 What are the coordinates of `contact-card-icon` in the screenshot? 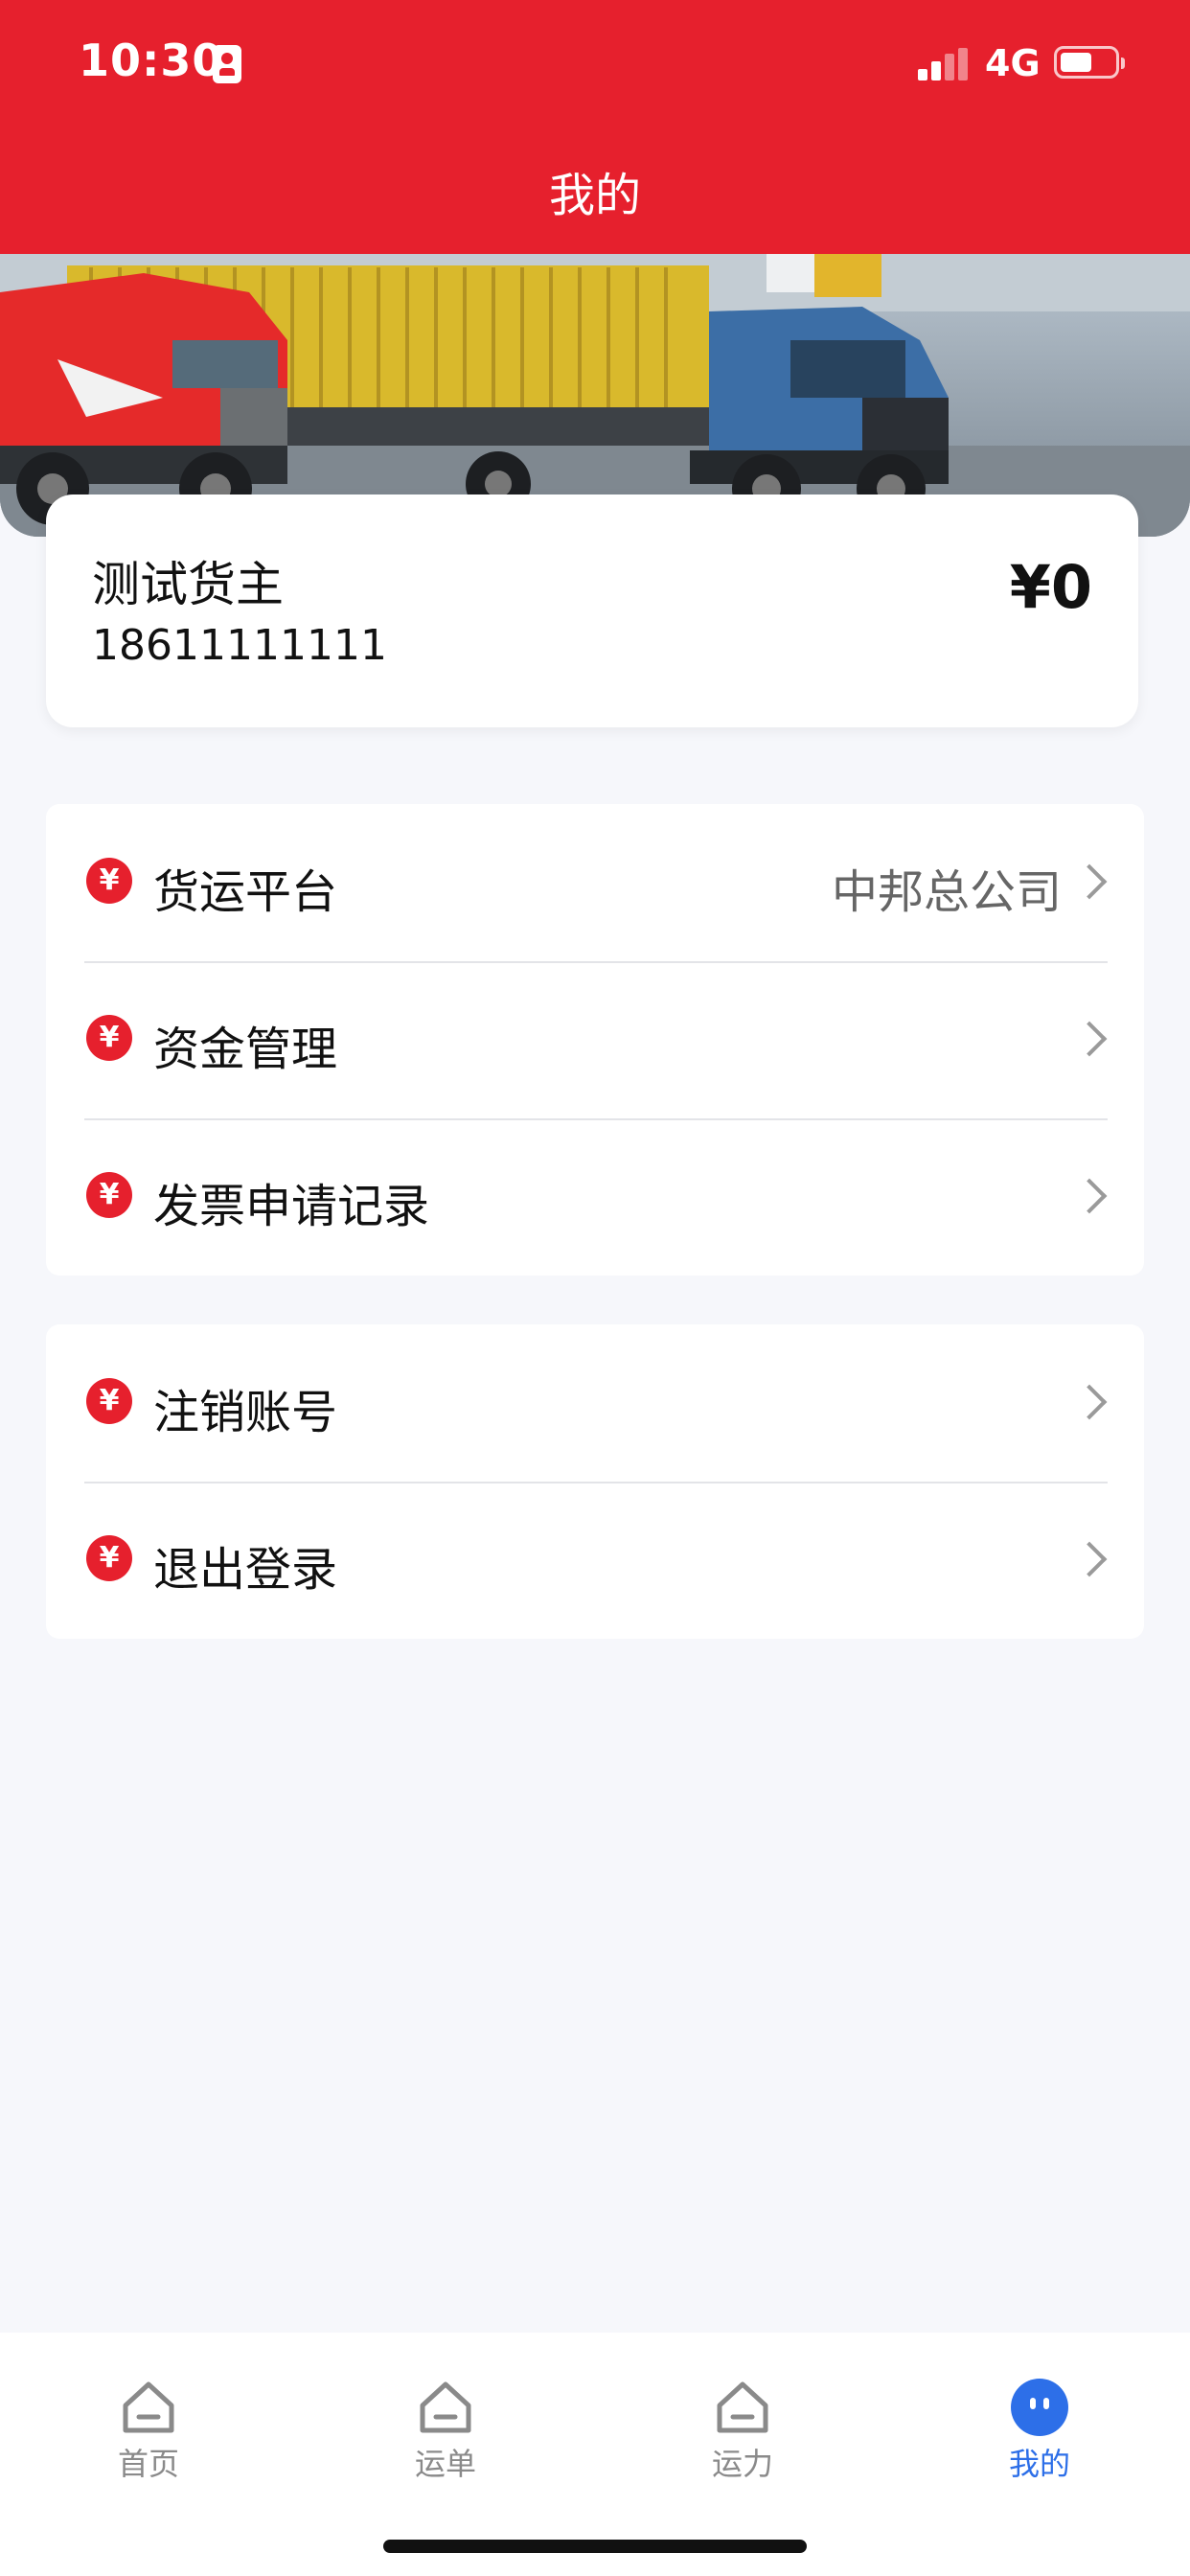 It's located at (227, 64).